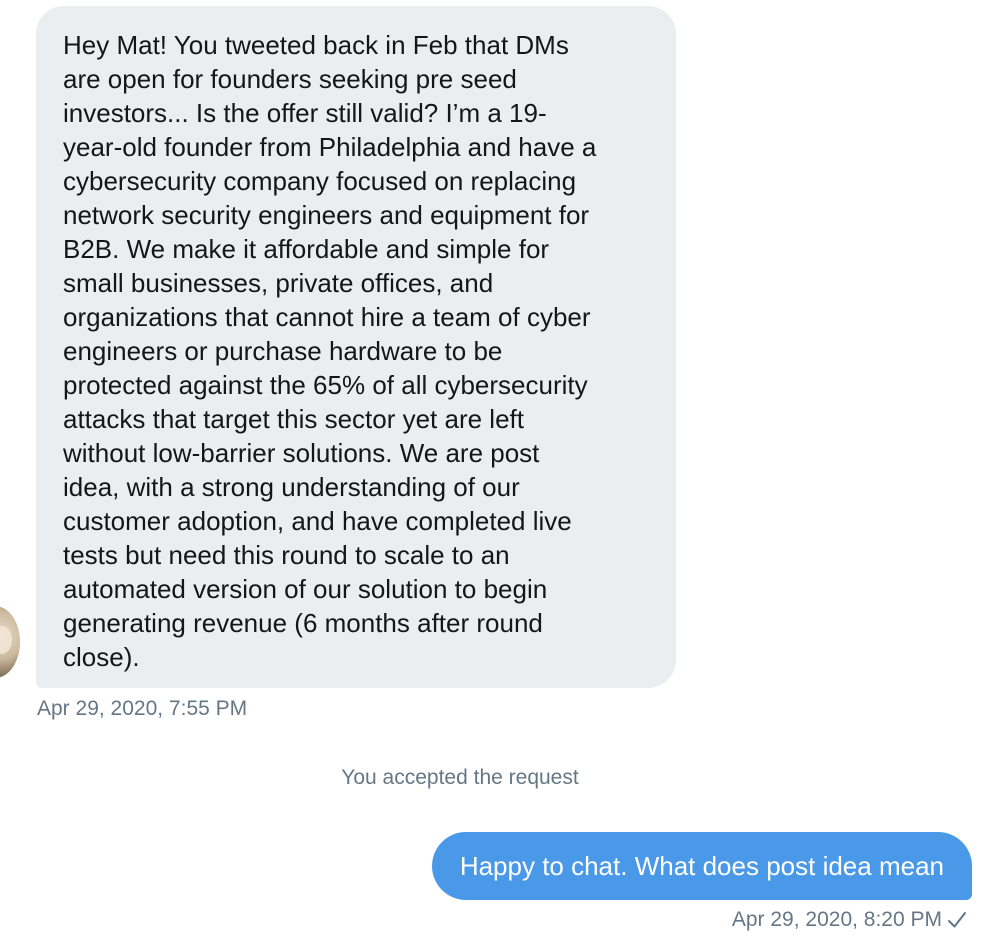 The width and height of the screenshot is (984, 944). Describe the element at coordinates (460, 777) in the screenshot. I see `request-accepted-notice: You accepted the request` at that location.